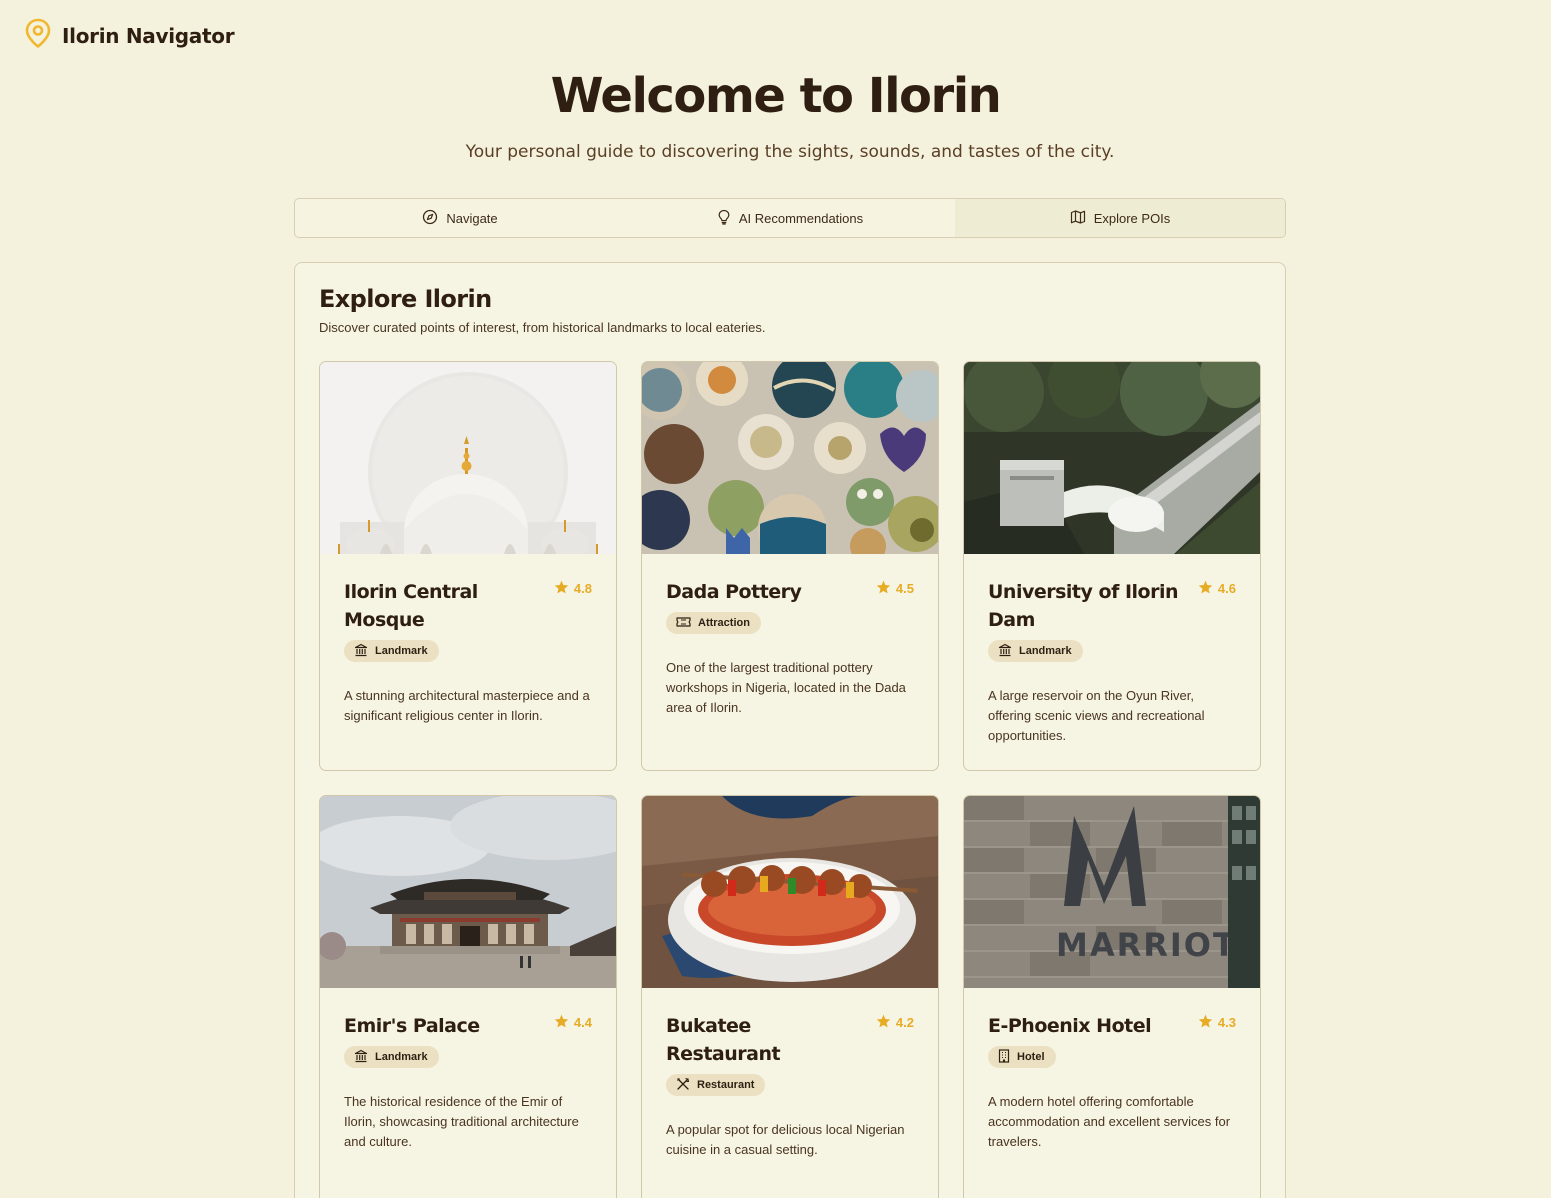 This screenshot has height=1198, width=1551. Describe the element at coordinates (904, 588) in the screenshot. I see `rating-value: 4.5` at that location.